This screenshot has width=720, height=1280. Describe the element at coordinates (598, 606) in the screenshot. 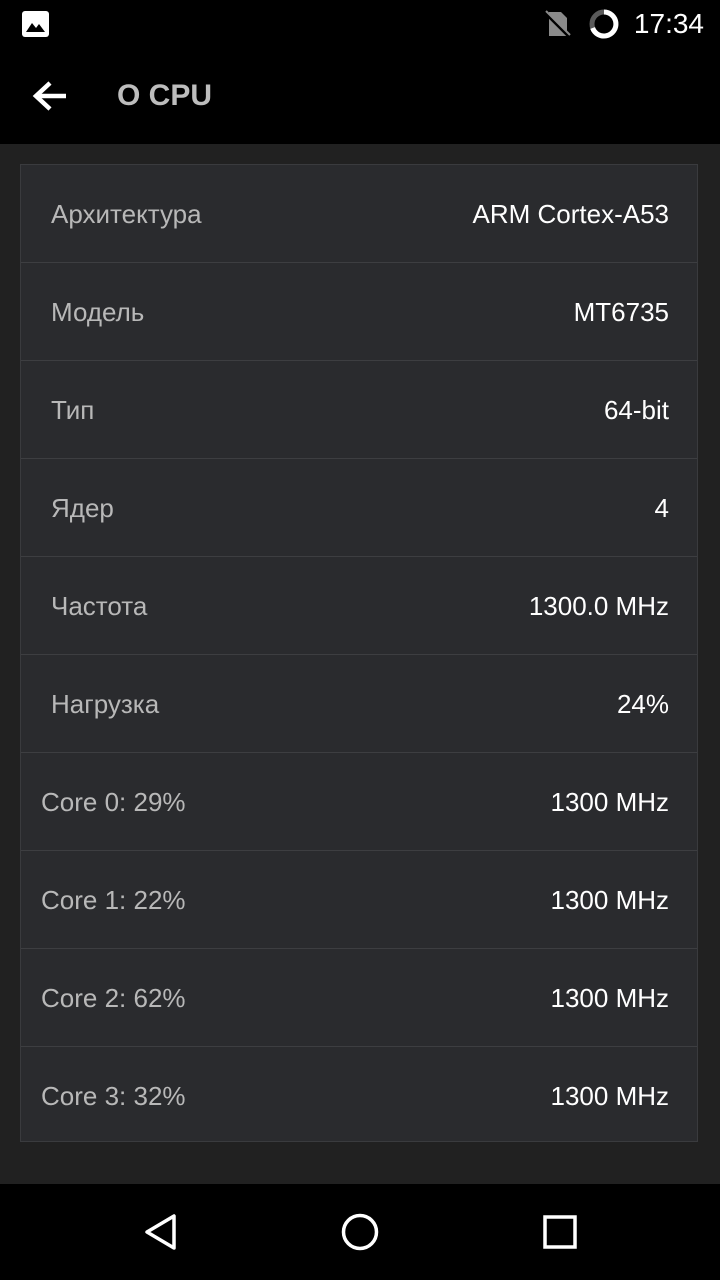

I see `row-value: 1300.0 MHz` at that location.